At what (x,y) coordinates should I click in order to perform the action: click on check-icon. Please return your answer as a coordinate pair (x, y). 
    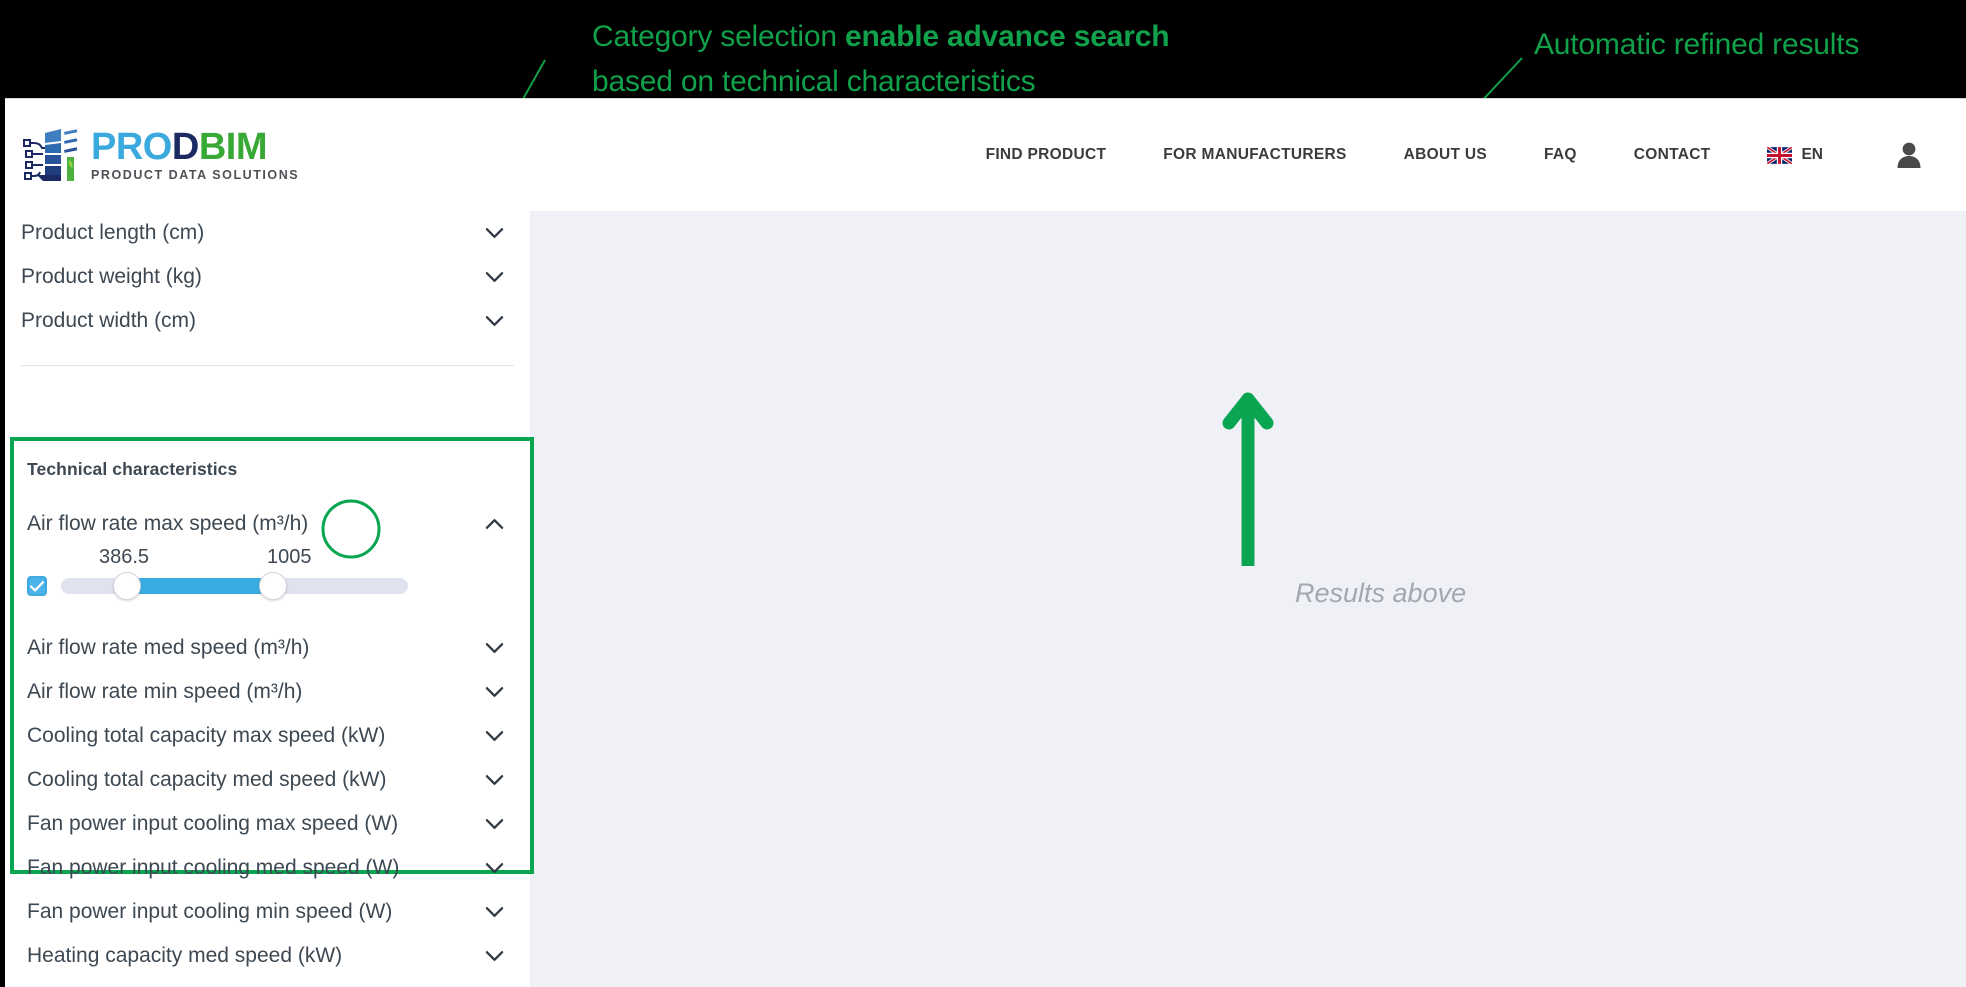
    Looking at the image, I should click on (37, 586).